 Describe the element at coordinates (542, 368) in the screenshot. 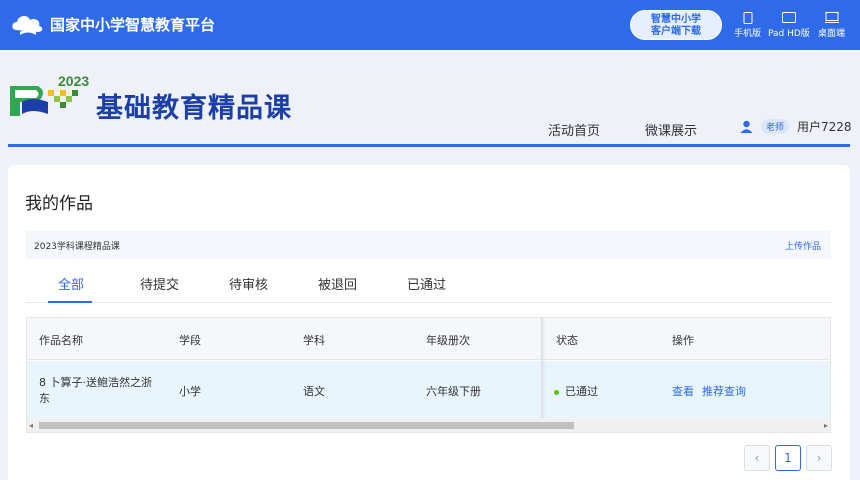

I see `fixed-column-divider` at that location.